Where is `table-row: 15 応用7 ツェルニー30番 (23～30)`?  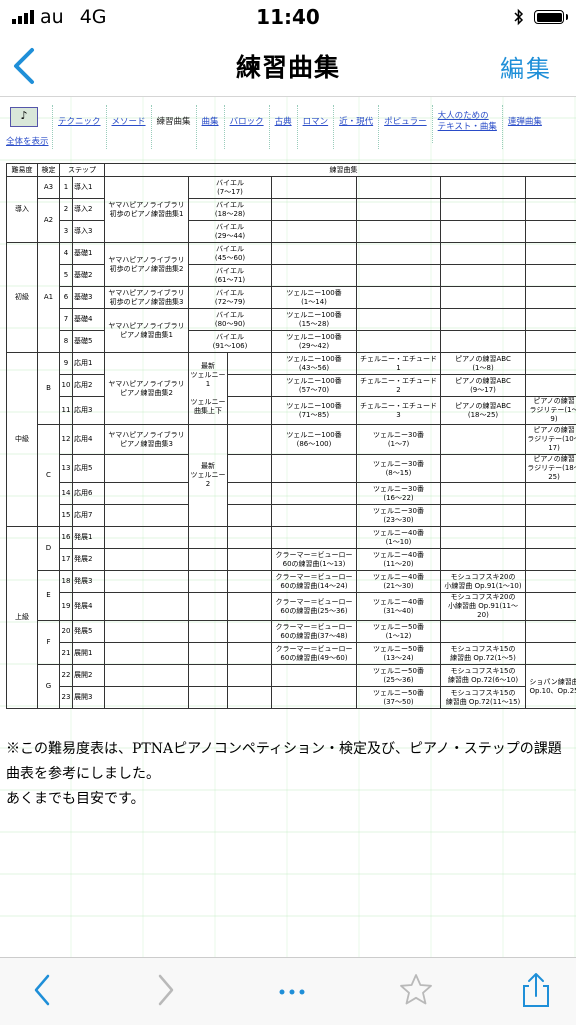
table-row: 15 応用7 ツェルニー30番 (23～30) is located at coordinates (291, 516).